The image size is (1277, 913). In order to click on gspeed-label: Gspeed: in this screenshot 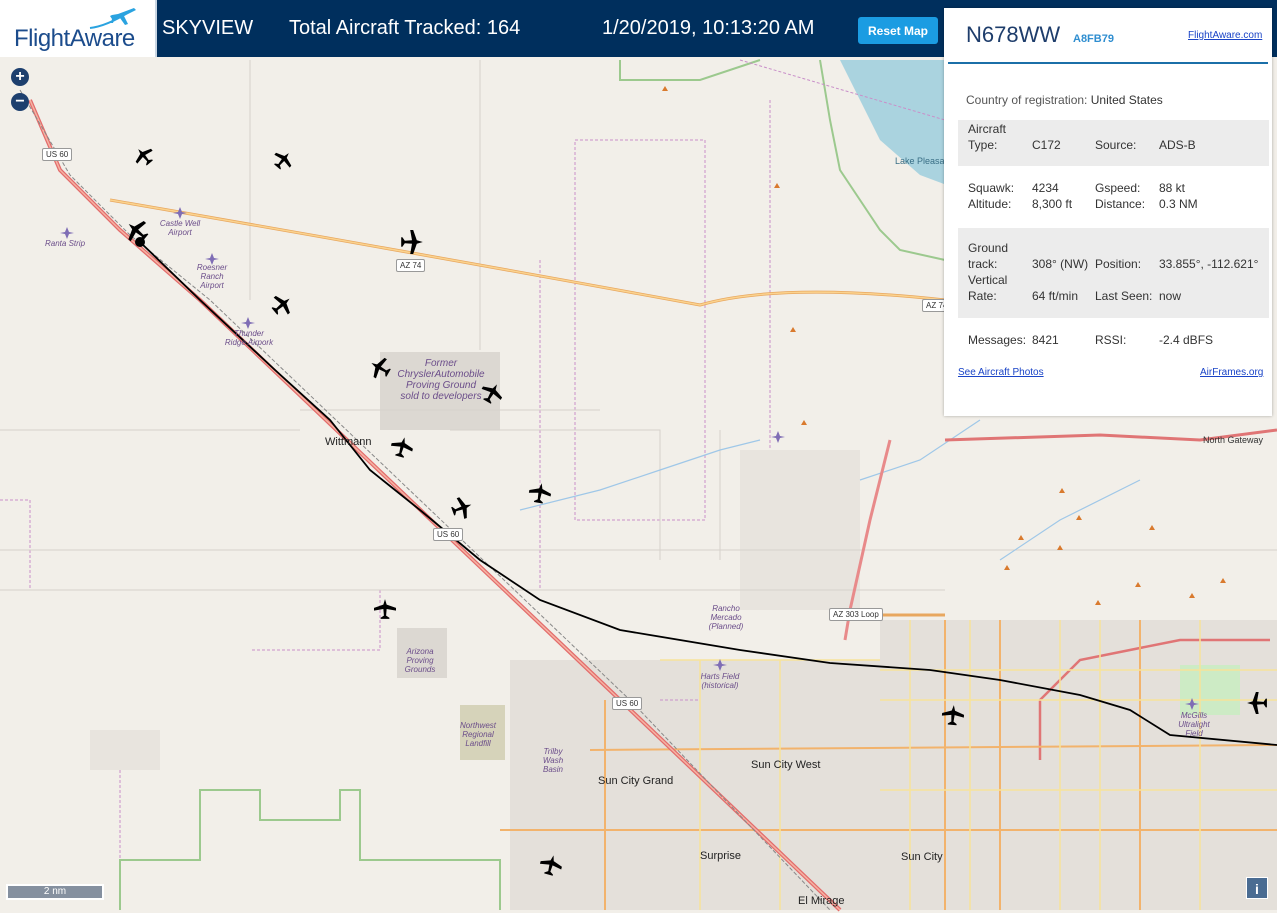, I will do `click(1118, 188)`.